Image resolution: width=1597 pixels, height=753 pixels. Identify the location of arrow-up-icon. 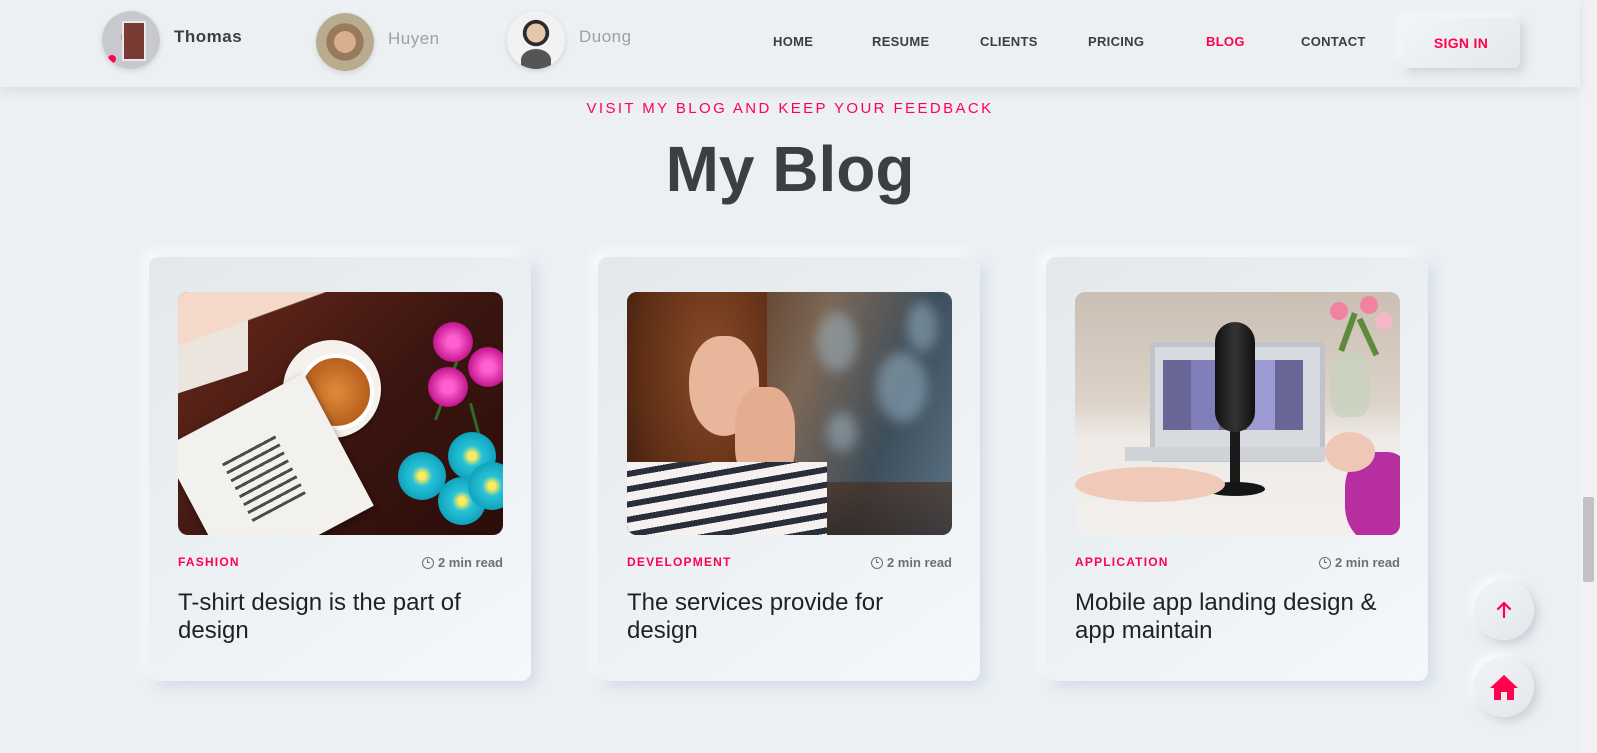
(1504, 610).